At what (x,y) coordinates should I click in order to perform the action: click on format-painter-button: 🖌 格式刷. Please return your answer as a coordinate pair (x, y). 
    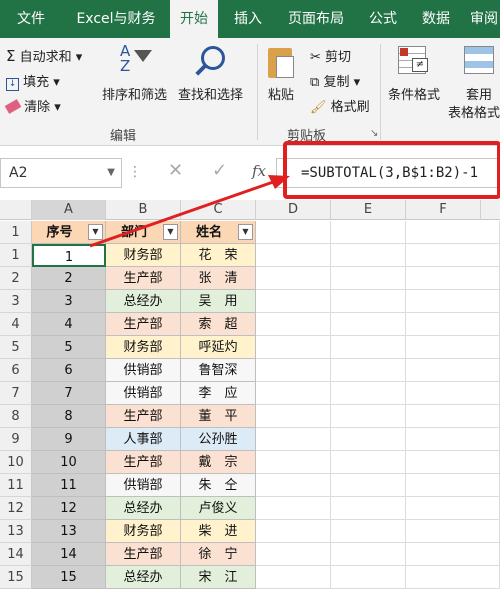
    Looking at the image, I should click on (340, 105).